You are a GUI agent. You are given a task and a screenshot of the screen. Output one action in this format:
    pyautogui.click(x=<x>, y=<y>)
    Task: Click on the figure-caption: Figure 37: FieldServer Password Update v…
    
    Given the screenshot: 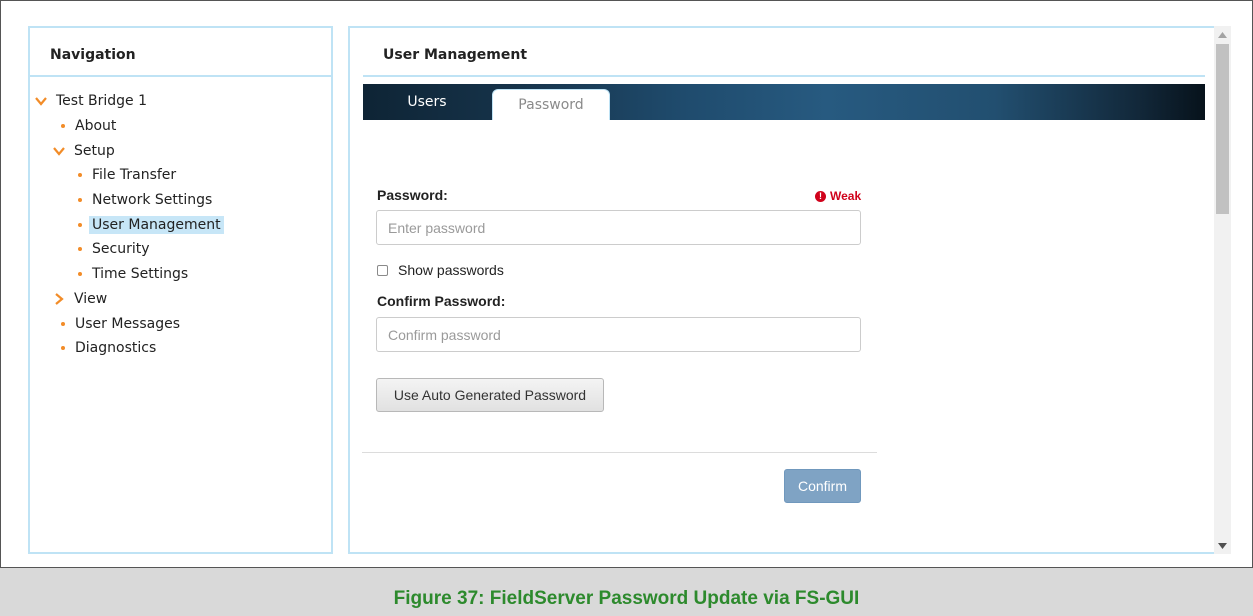 What is the action you would take?
    pyautogui.click(x=626, y=598)
    